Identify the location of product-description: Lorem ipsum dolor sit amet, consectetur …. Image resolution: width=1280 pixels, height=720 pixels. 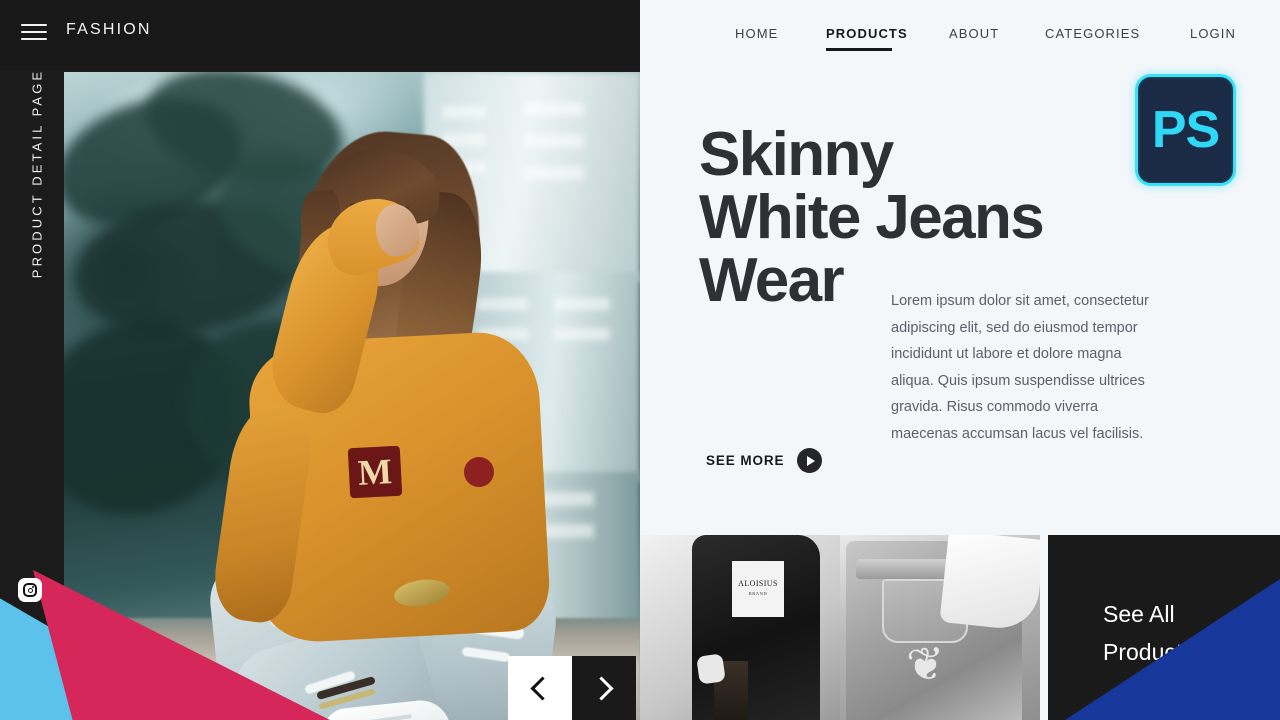
(1020, 367).